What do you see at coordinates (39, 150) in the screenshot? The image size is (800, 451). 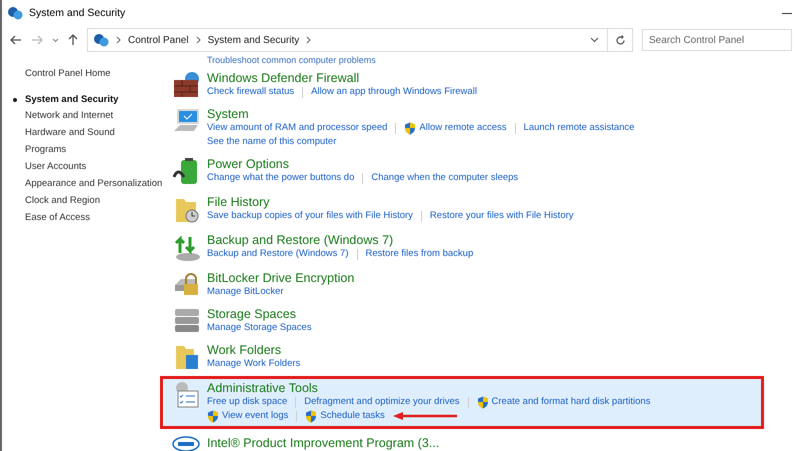 I see `sidebar-item: Programs` at bounding box center [39, 150].